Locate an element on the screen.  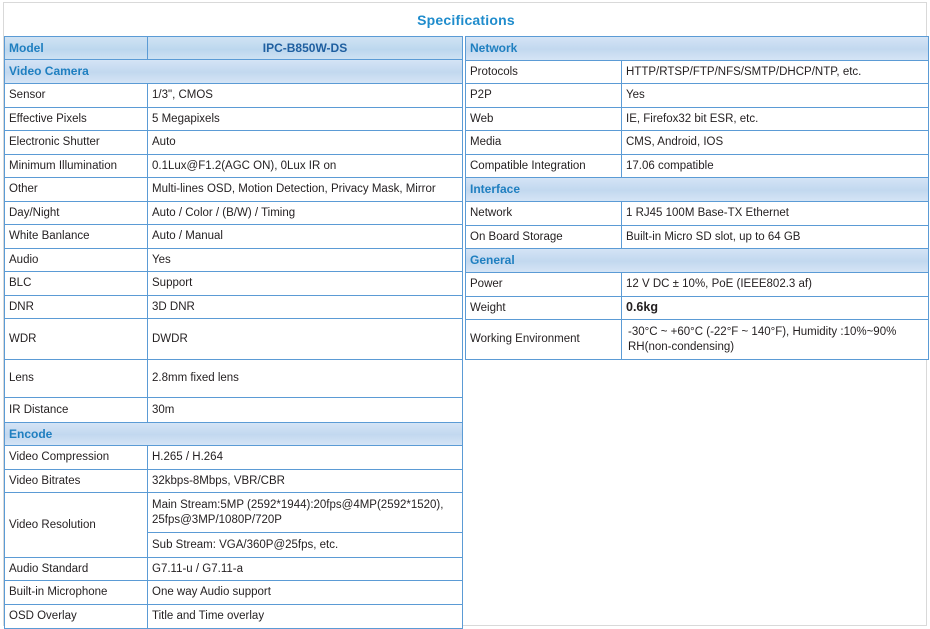
row-value: Support is located at coordinates (305, 283).